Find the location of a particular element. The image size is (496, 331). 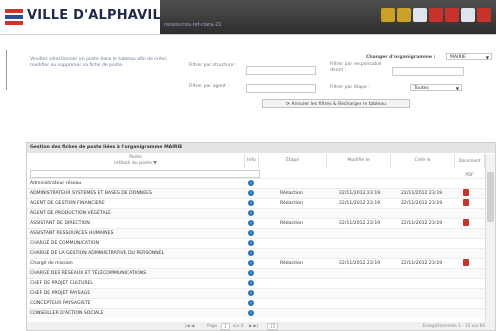

table-row: ASSISTANT RESSOURCES HUMAINES i is located at coordinates (256, 233).